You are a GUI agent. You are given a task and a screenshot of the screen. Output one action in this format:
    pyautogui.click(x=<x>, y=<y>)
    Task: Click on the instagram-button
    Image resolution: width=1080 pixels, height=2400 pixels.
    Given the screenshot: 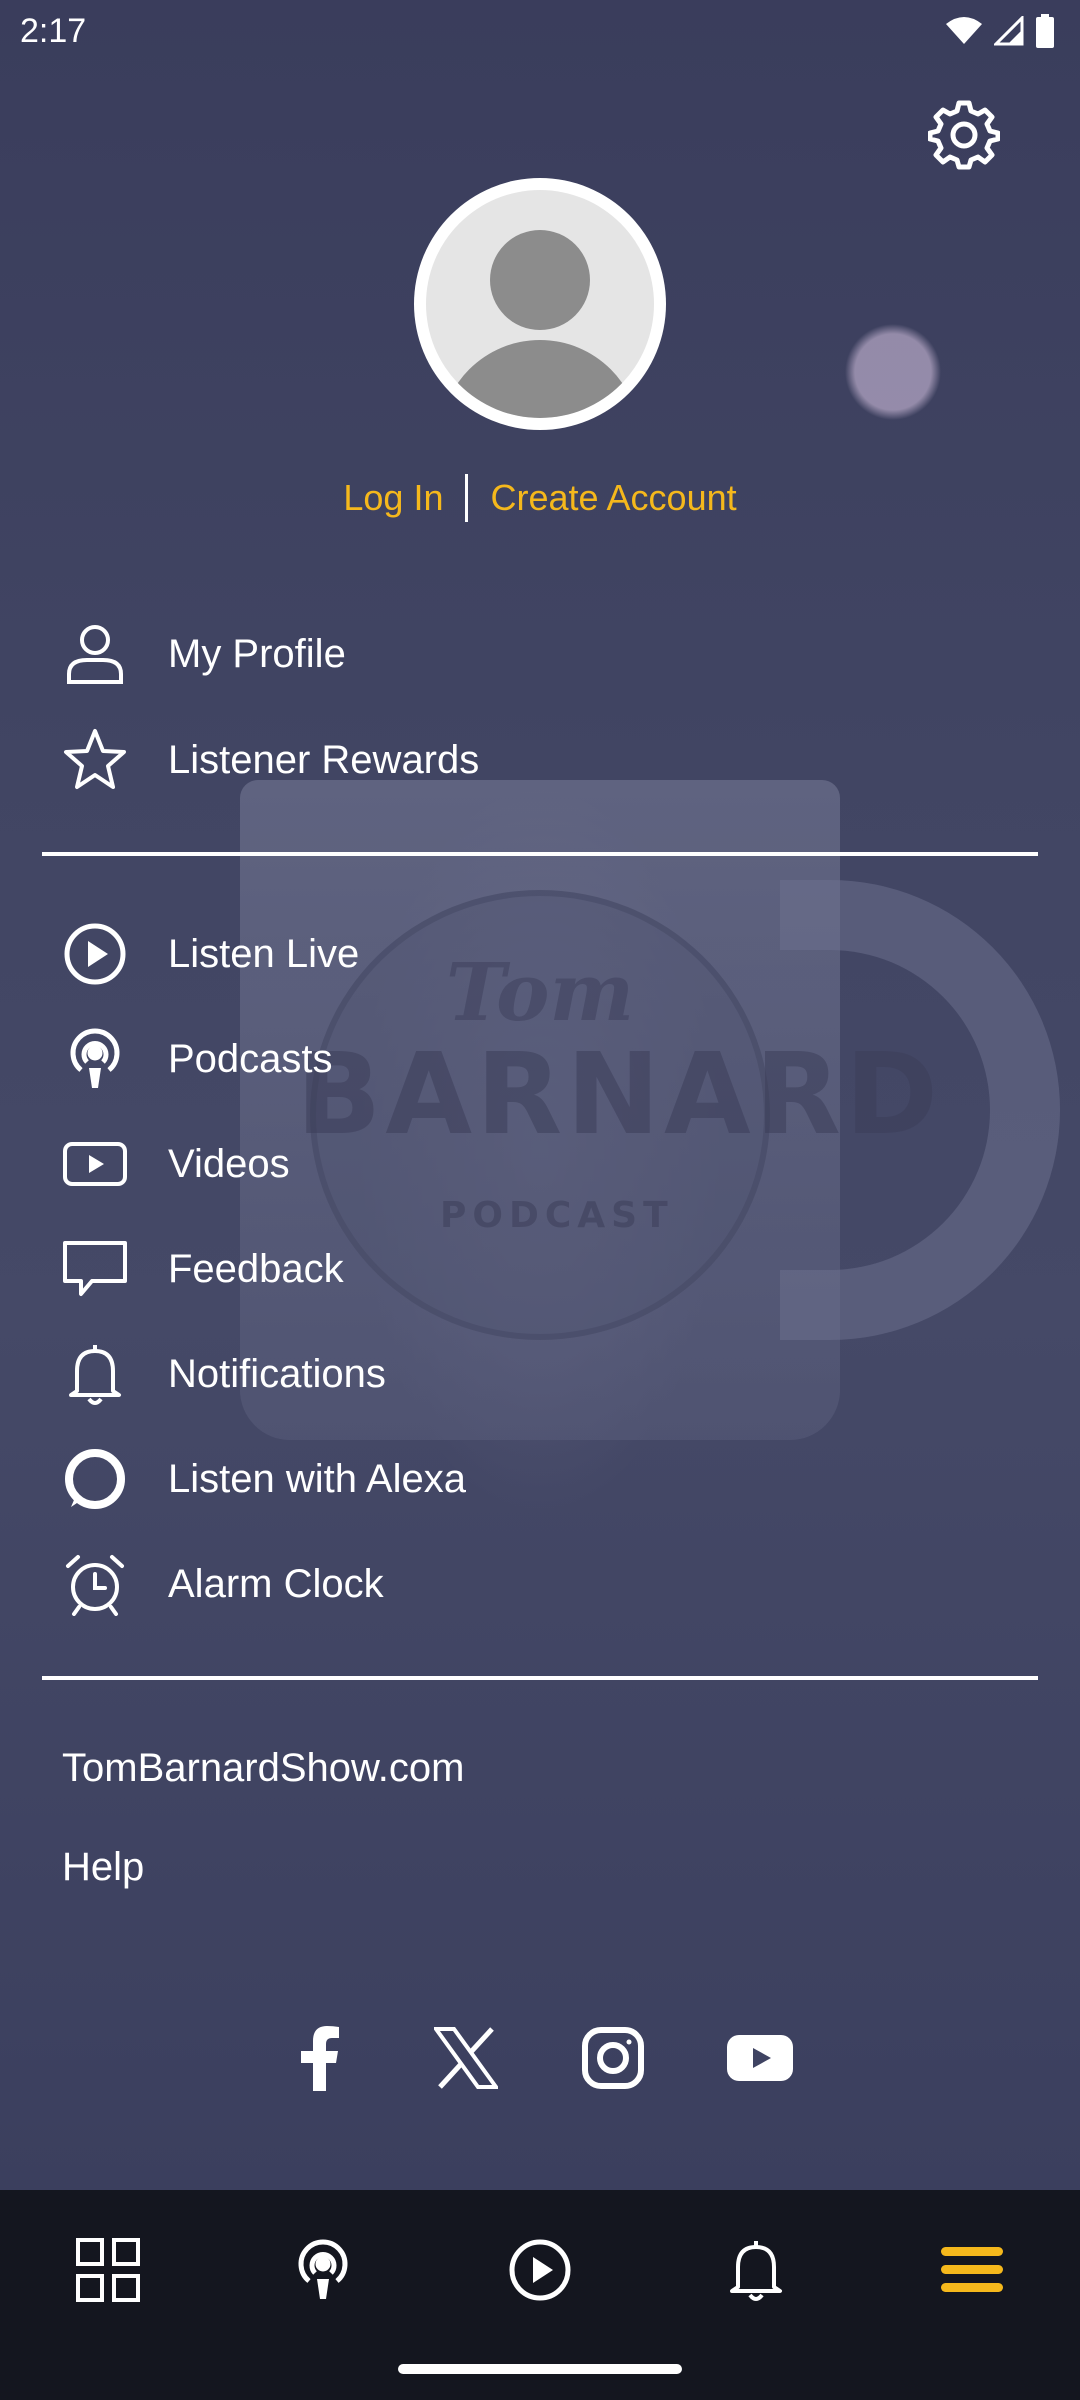 What is the action you would take?
    pyautogui.click(x=613, y=2058)
    